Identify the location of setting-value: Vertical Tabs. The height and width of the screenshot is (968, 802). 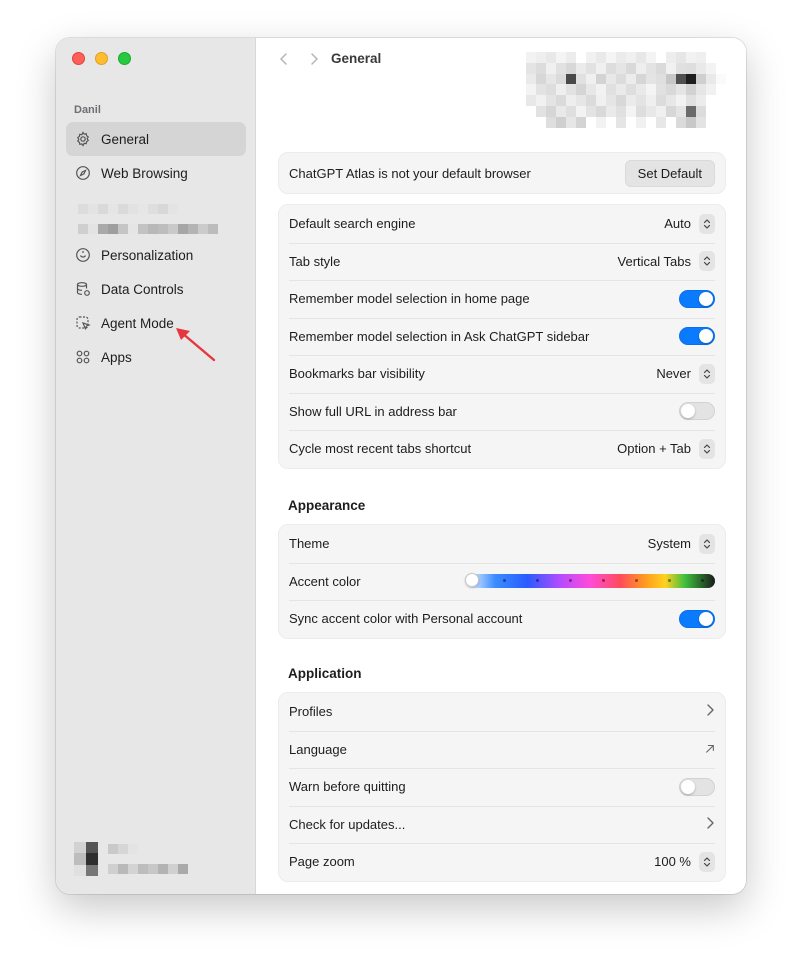
(654, 261).